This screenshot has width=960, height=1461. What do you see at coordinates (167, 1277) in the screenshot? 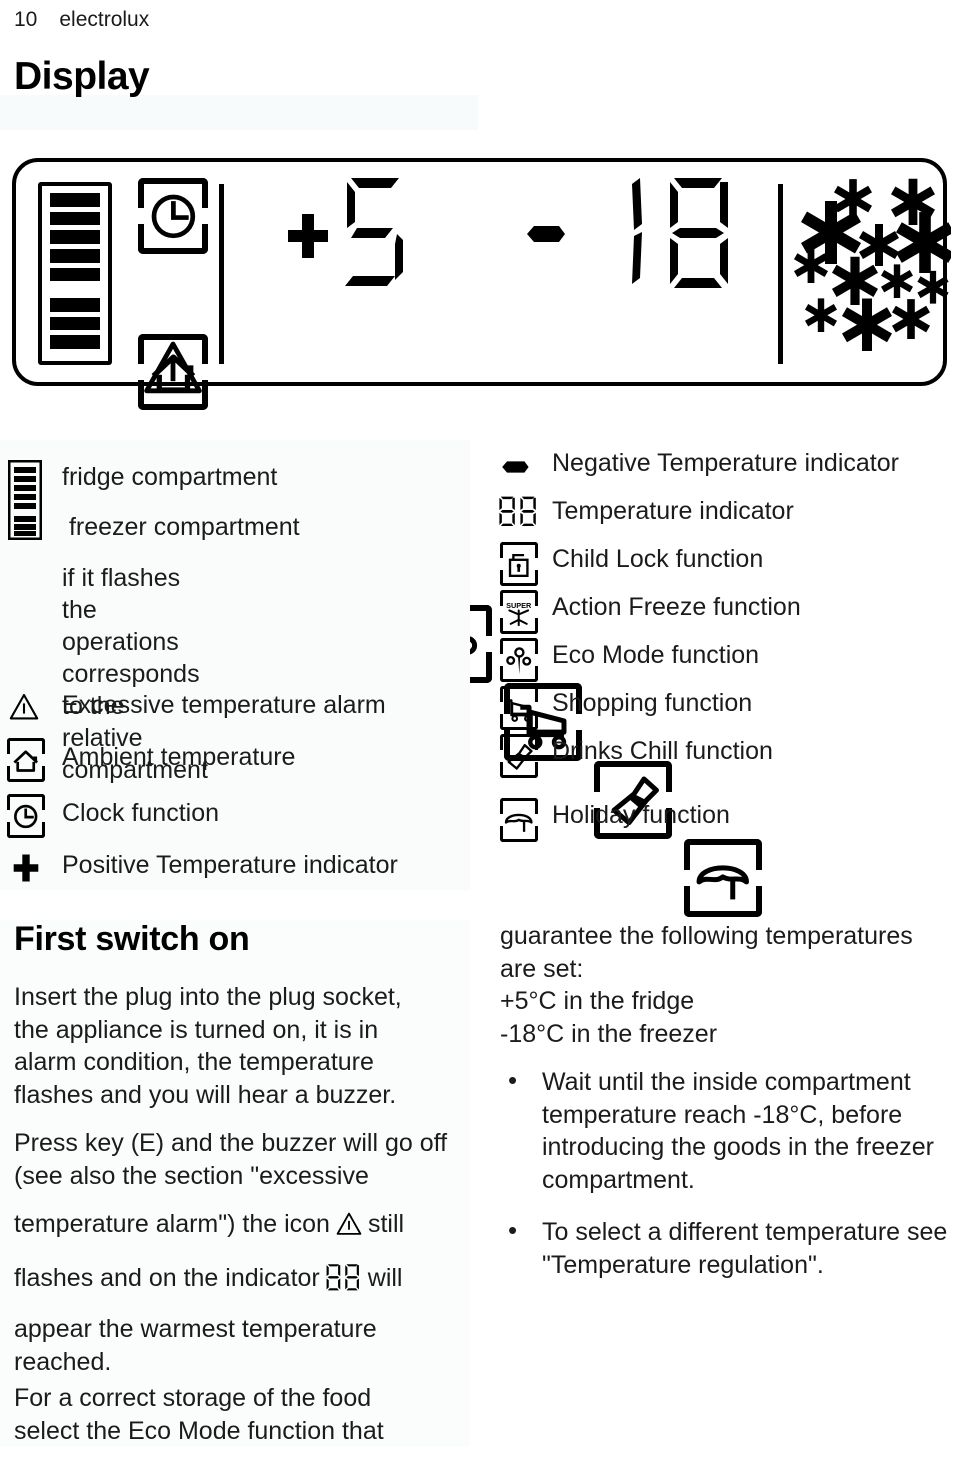
I see `paragraph-text-fragment: flashes and on the indicator` at bounding box center [167, 1277].